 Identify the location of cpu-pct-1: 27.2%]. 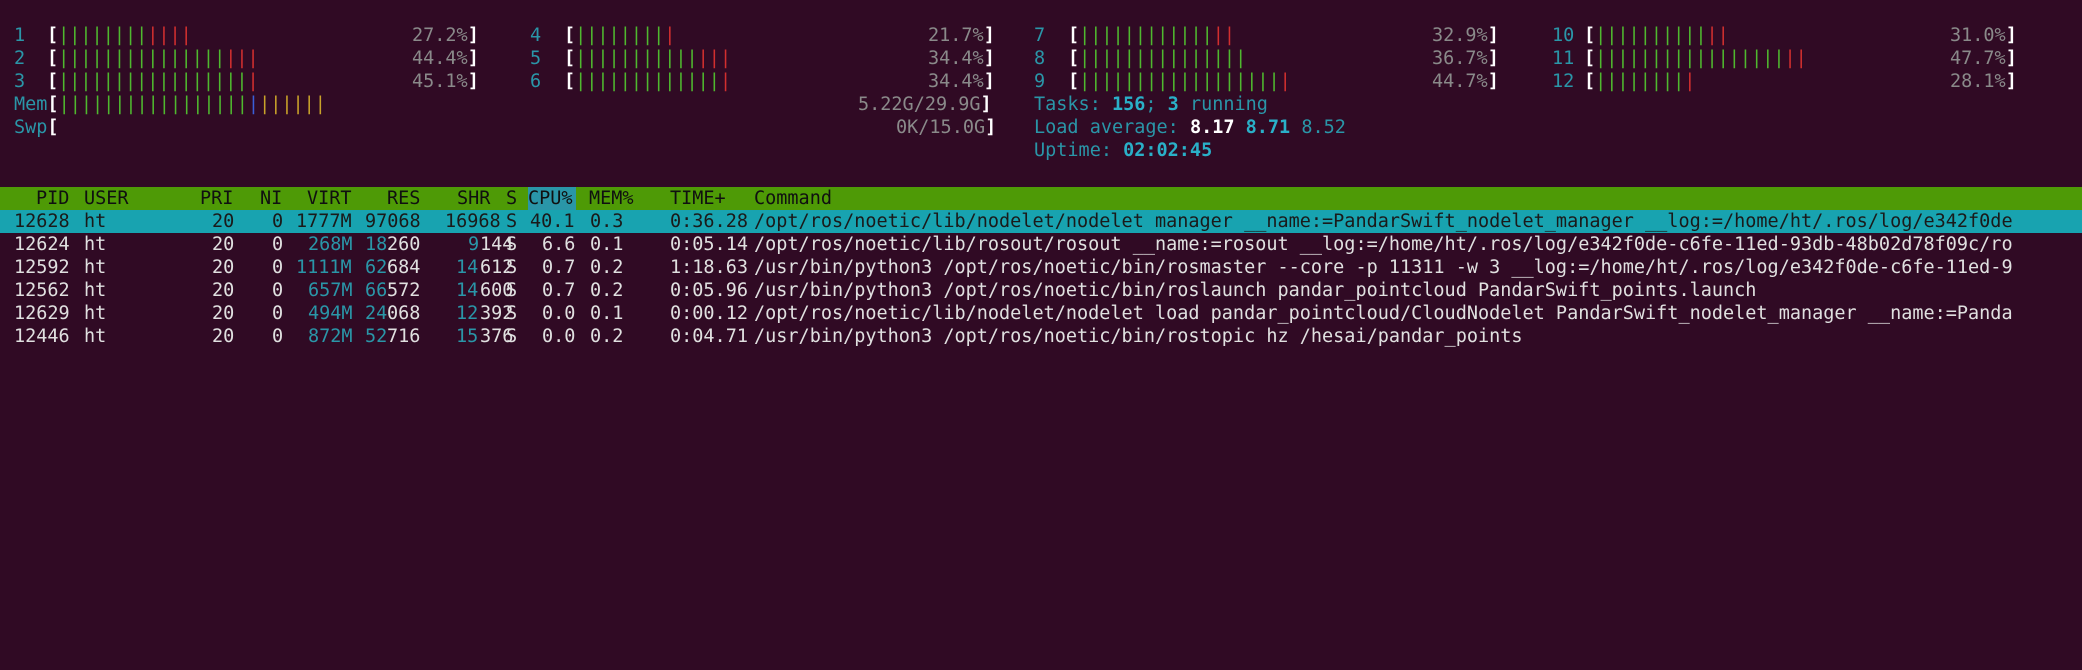
(445, 35).